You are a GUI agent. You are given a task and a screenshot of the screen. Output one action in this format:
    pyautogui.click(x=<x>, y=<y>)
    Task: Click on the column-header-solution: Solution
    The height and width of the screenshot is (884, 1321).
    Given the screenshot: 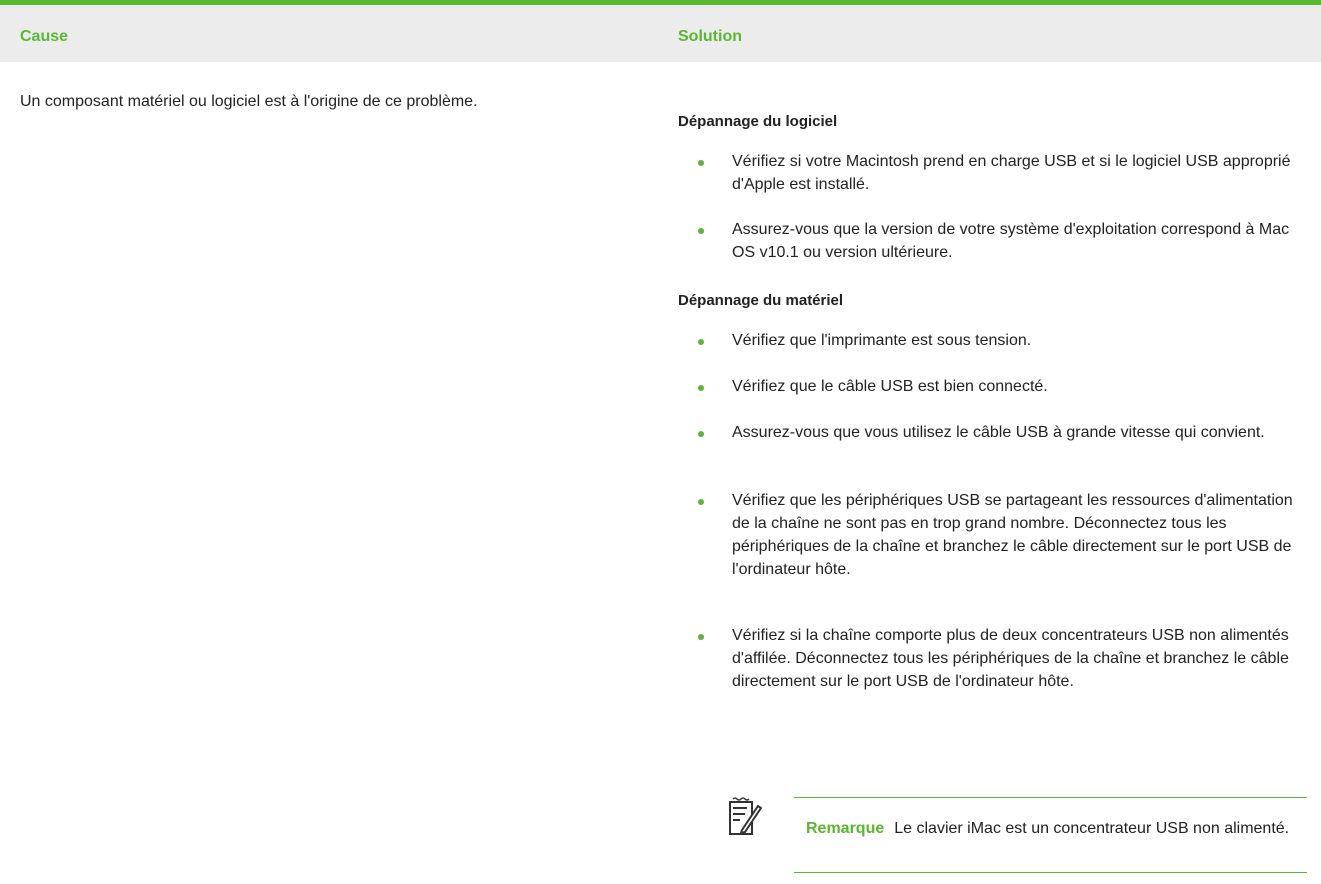 What is the action you would take?
    pyautogui.click(x=710, y=36)
    